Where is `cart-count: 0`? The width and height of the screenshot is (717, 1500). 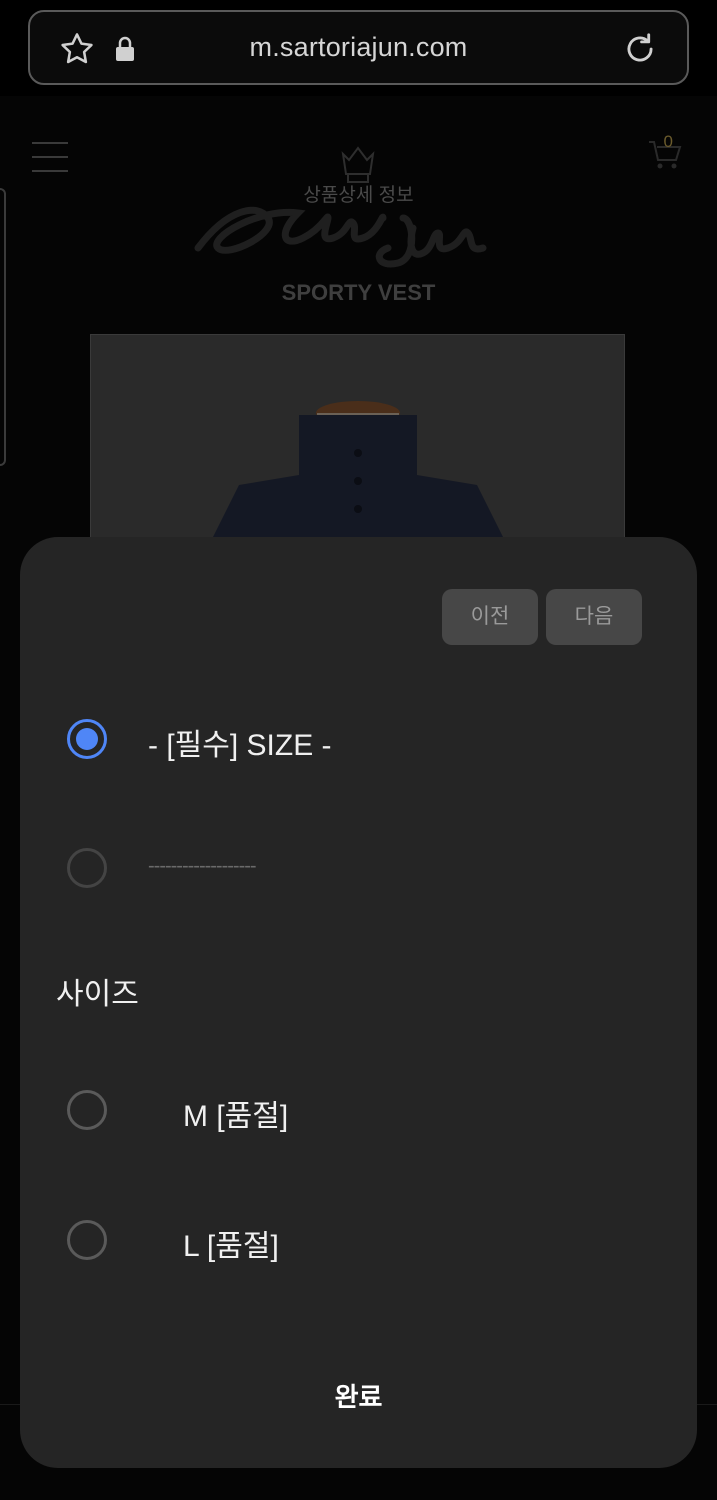
cart-count: 0 is located at coordinates (668, 141).